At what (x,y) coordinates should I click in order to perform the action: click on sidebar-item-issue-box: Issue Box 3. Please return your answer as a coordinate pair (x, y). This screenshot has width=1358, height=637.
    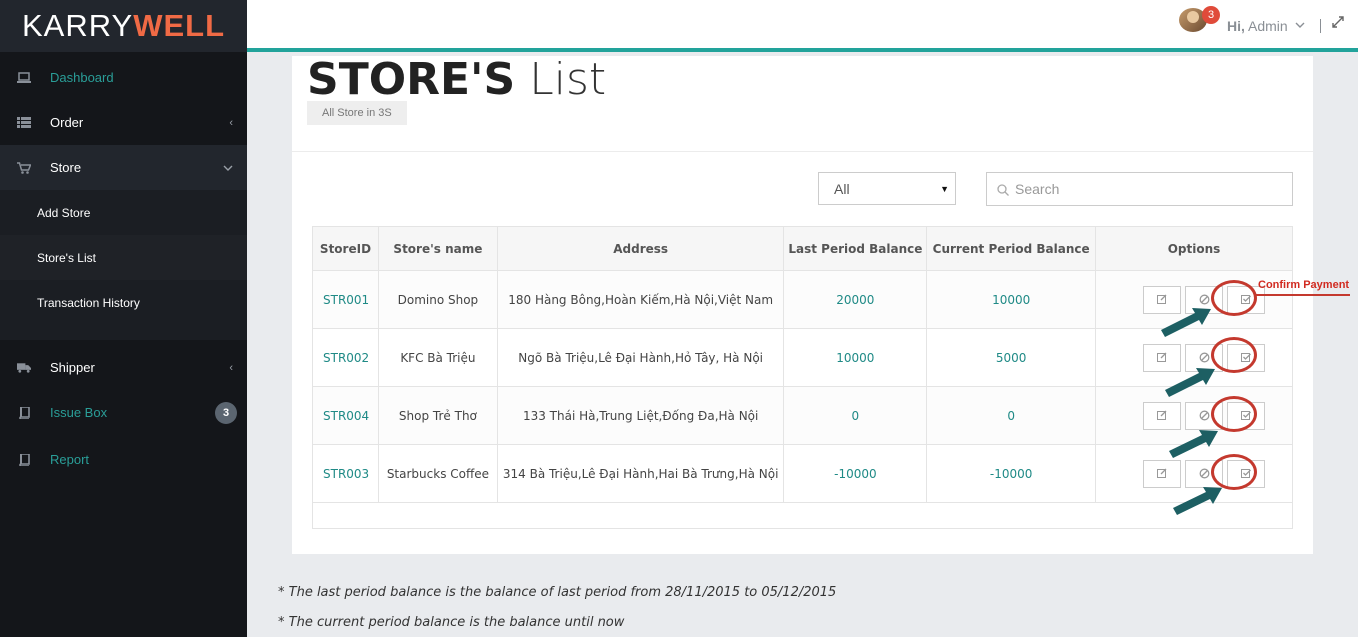
    Looking at the image, I should click on (123, 412).